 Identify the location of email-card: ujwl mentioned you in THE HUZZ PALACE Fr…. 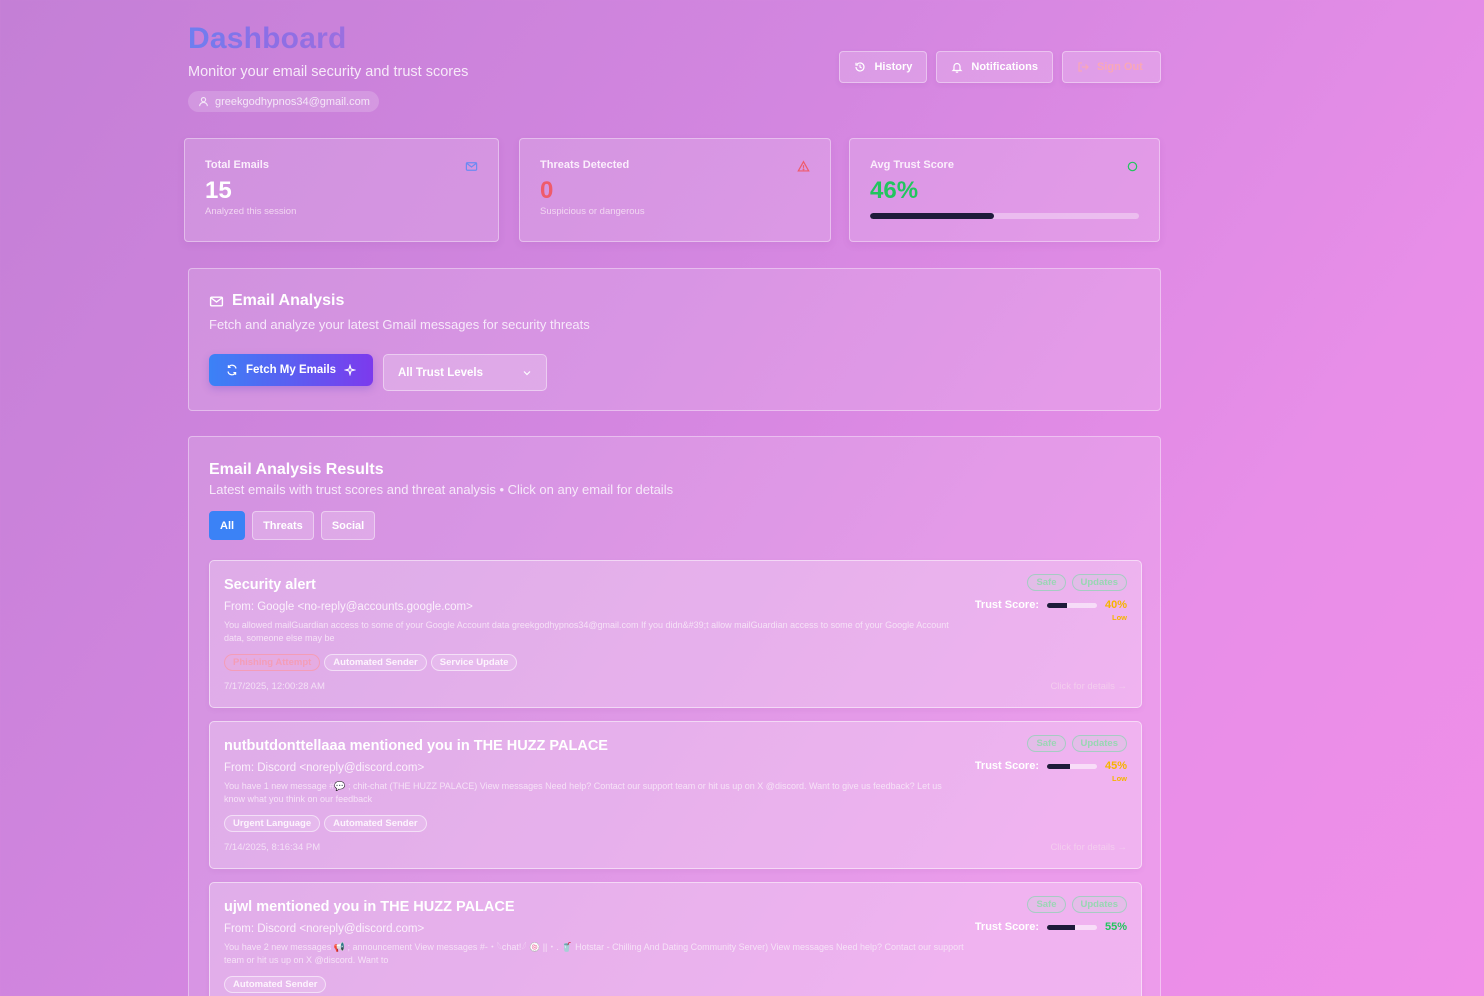
(675, 939).